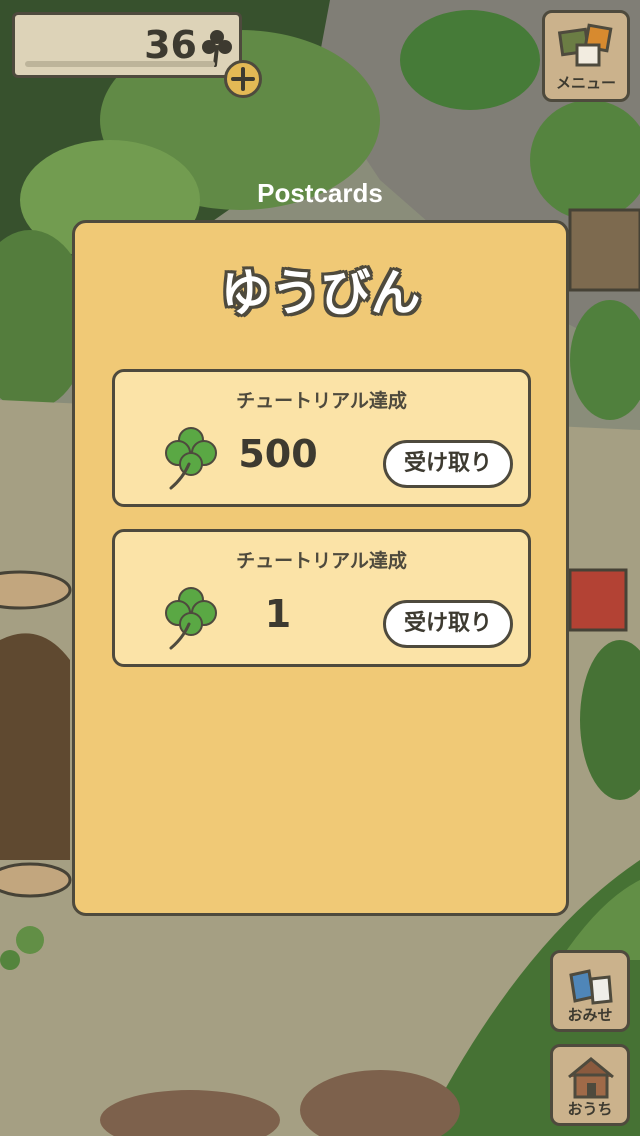  I want to click on clover-counter: 36, so click(127, 45).